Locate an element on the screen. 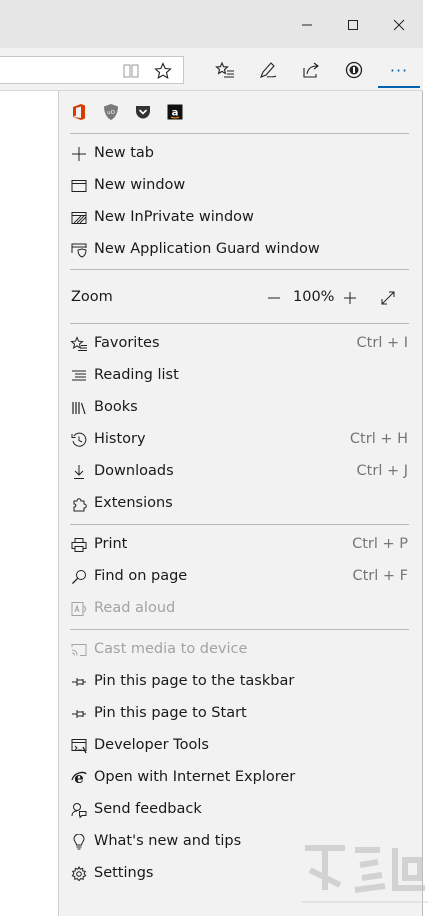 The height and width of the screenshot is (916, 441). watermark-logo is located at coordinates (365, 875).